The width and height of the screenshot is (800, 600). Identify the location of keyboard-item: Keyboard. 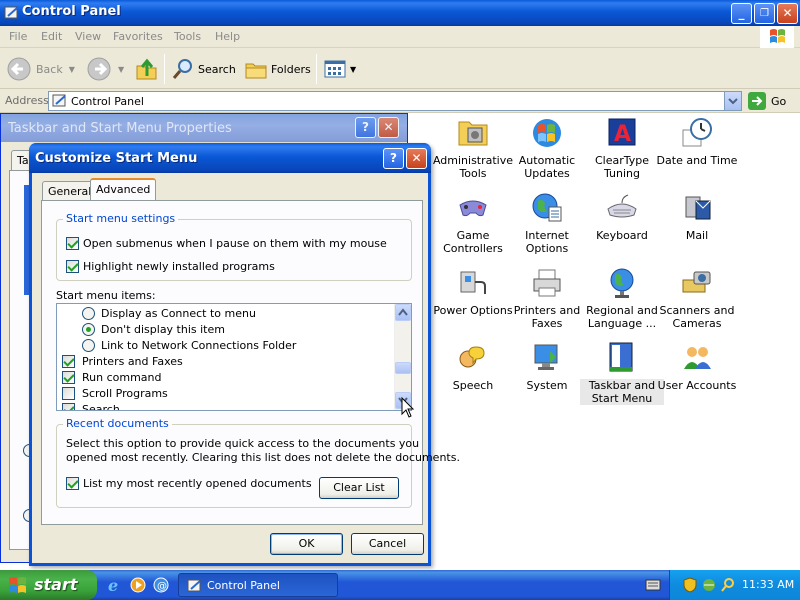
(622, 216).